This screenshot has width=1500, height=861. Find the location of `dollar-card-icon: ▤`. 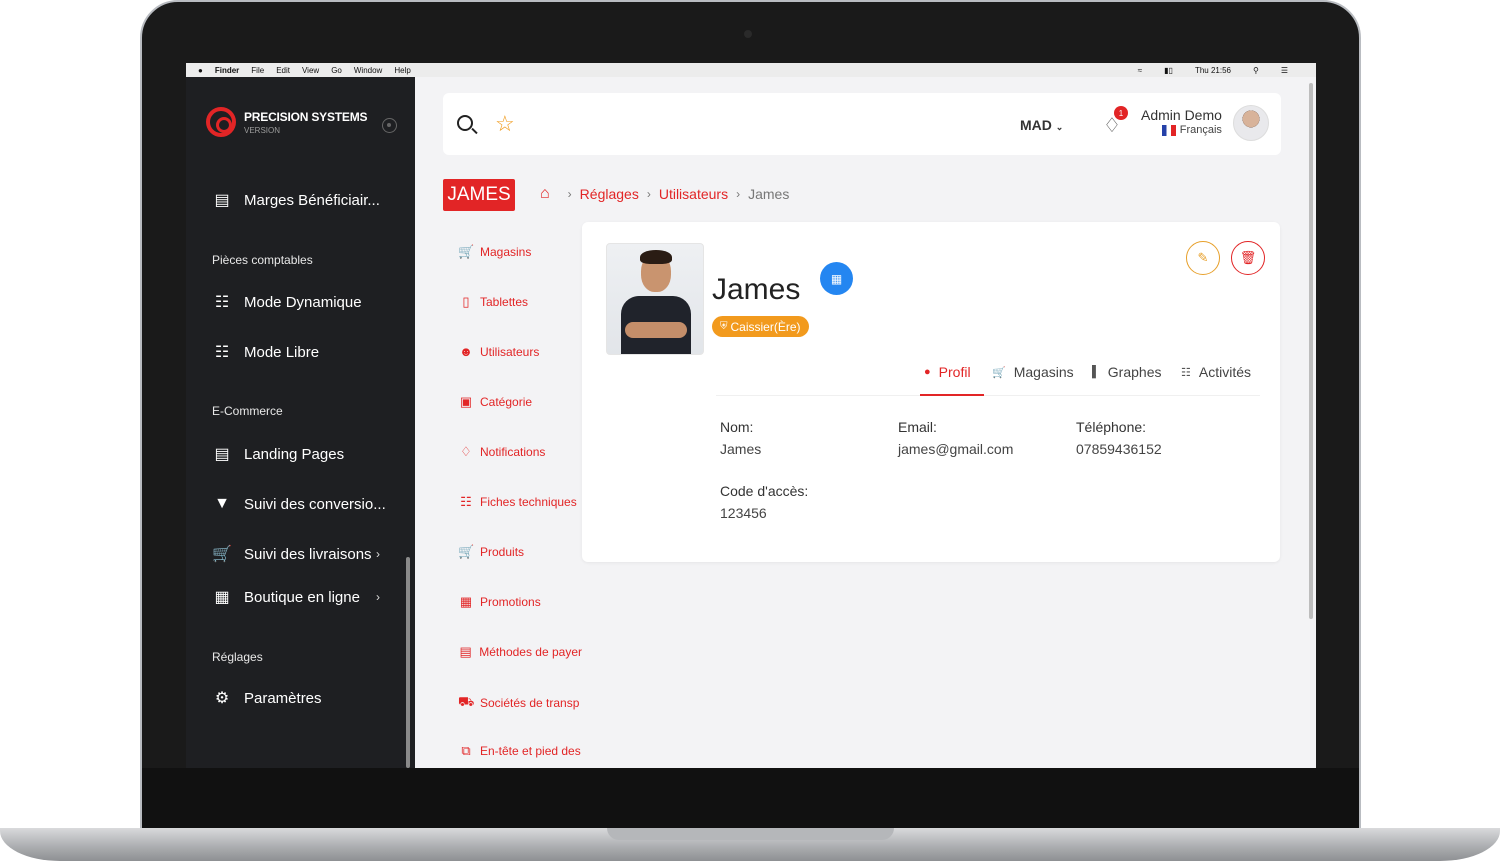

dollar-card-icon: ▤ is located at coordinates (222, 200).